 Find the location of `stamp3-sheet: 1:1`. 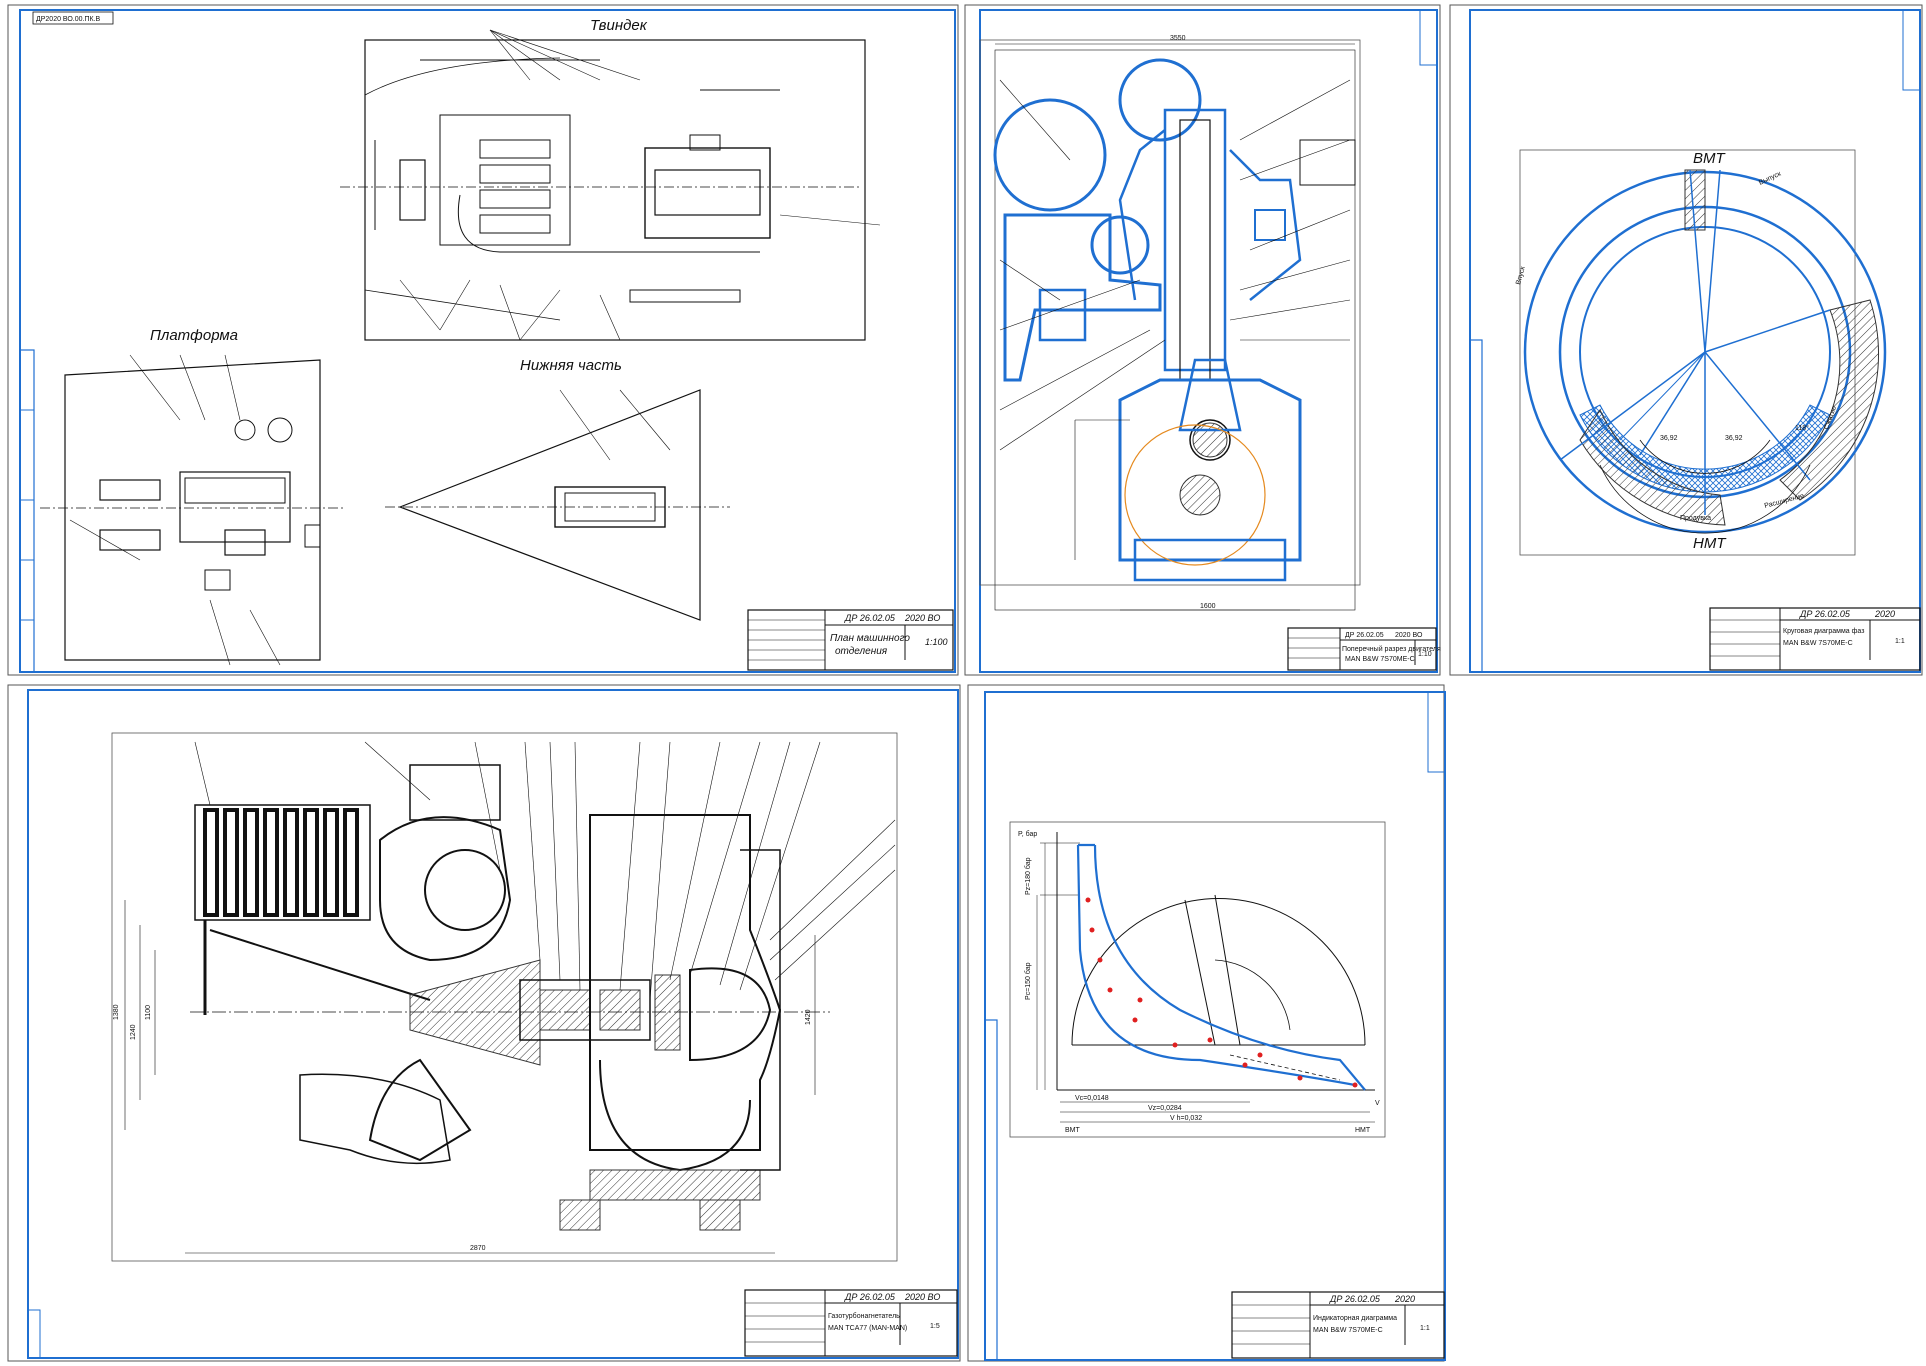

stamp3-sheet: 1:1 is located at coordinates (1900, 641).